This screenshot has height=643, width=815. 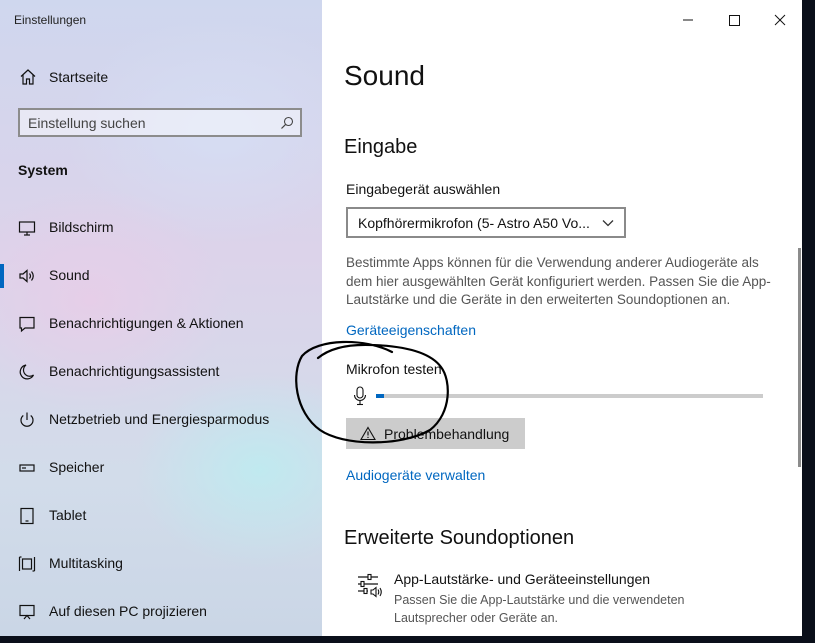 I want to click on sidebar-item-label: Bildschirm, so click(x=81, y=227).